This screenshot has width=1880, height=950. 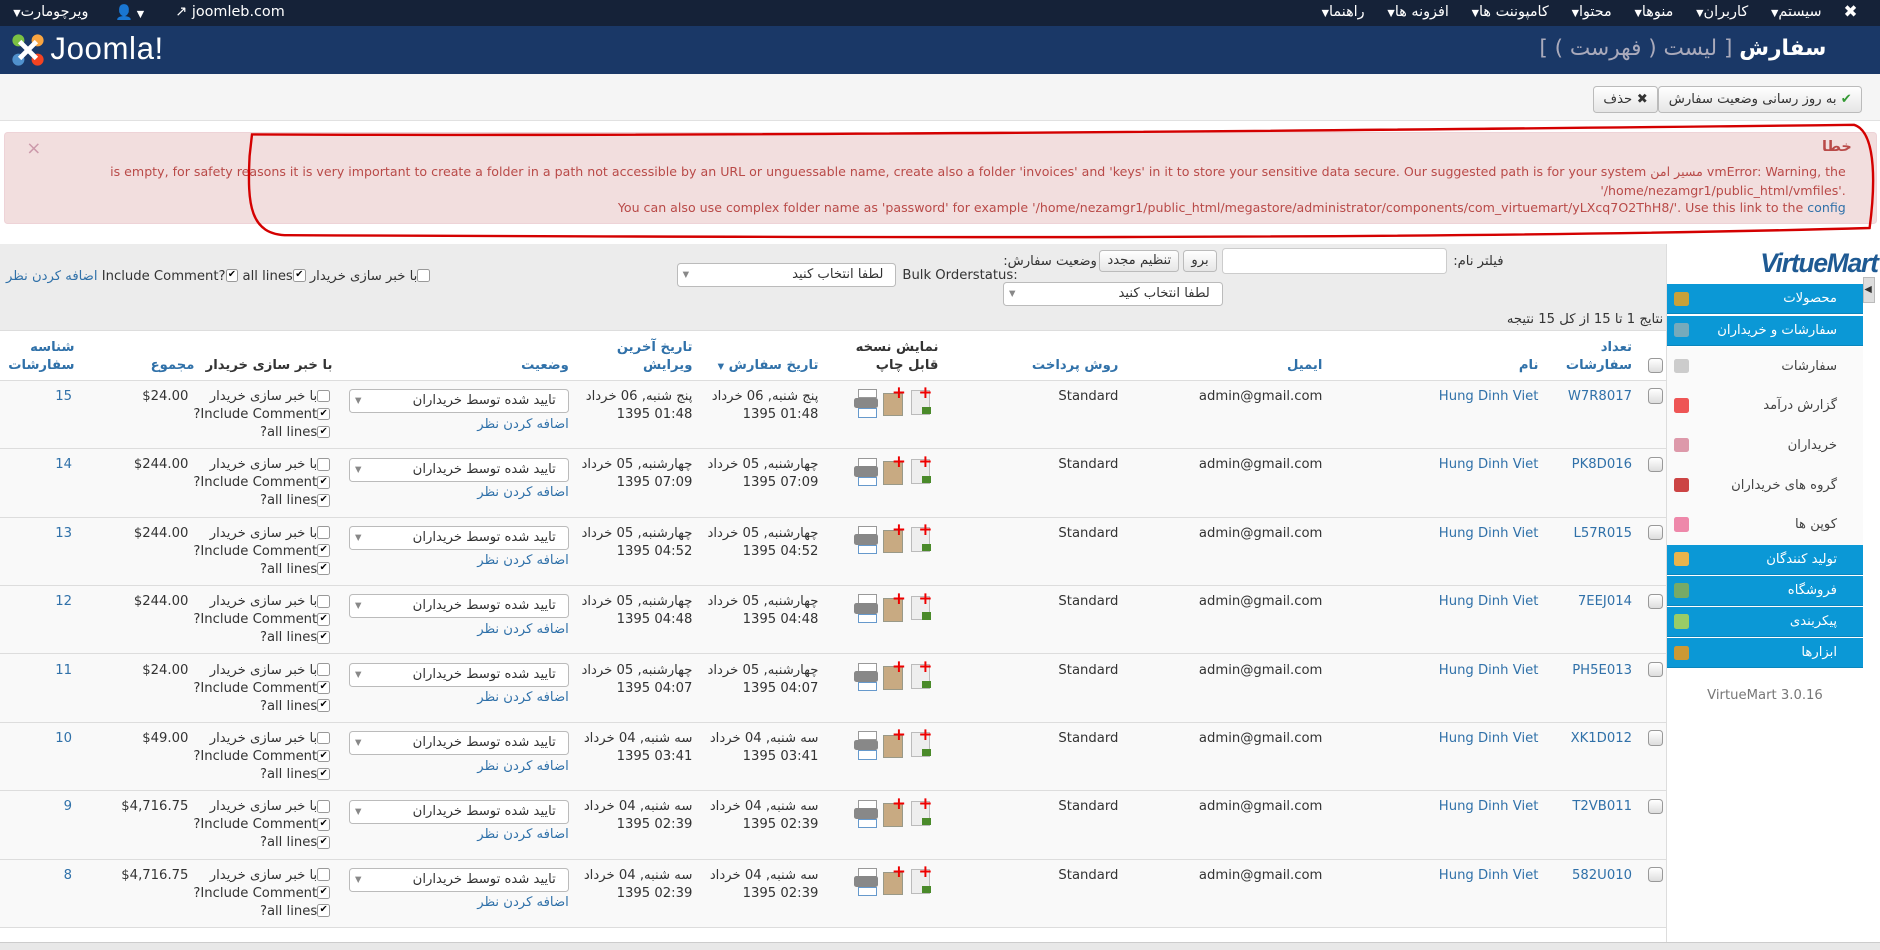 What do you see at coordinates (1765, 445) in the screenshot?
I see `sidebar-item-4: خریداران` at bounding box center [1765, 445].